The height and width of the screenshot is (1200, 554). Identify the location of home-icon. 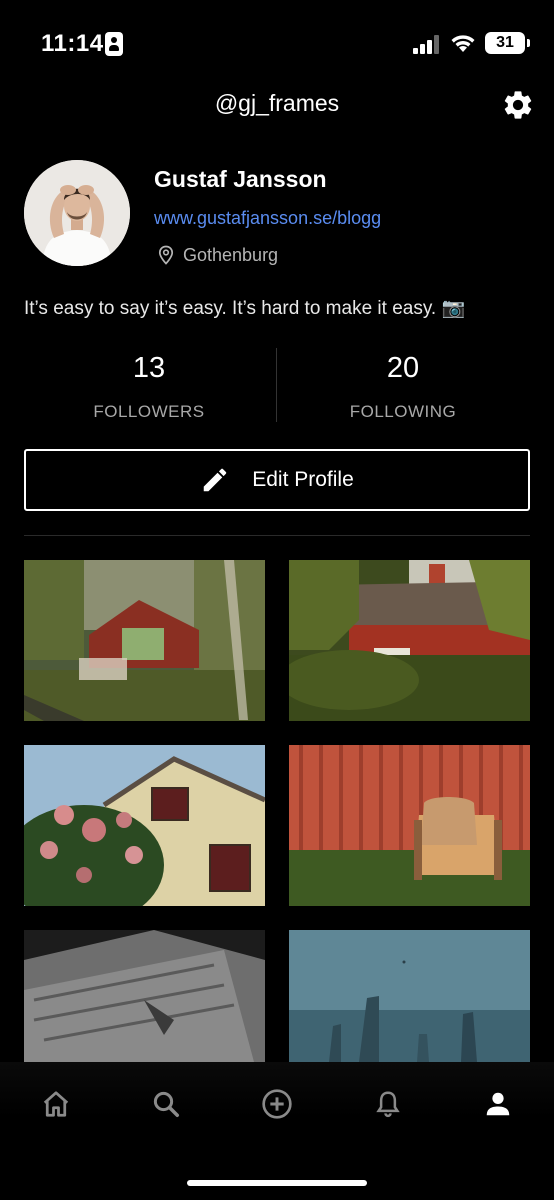
(56, 1104).